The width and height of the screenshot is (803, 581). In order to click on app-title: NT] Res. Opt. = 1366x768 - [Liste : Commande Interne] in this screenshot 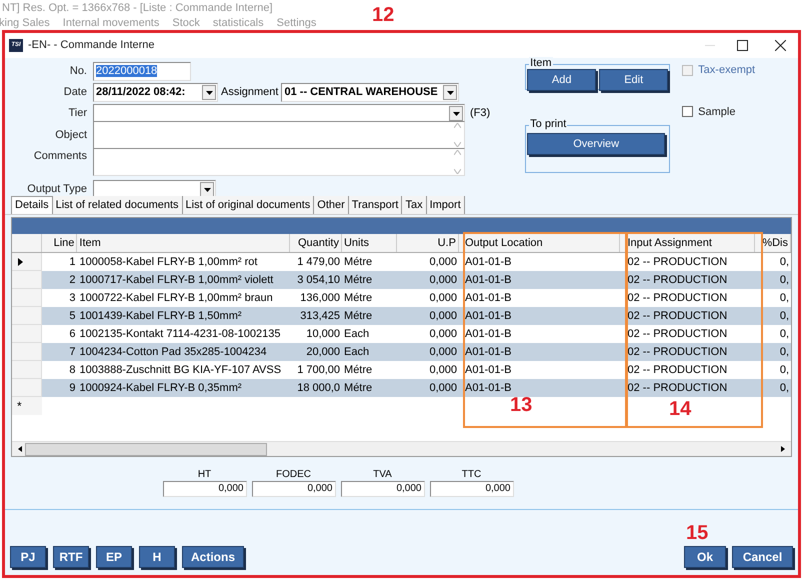, I will do `click(137, 8)`.